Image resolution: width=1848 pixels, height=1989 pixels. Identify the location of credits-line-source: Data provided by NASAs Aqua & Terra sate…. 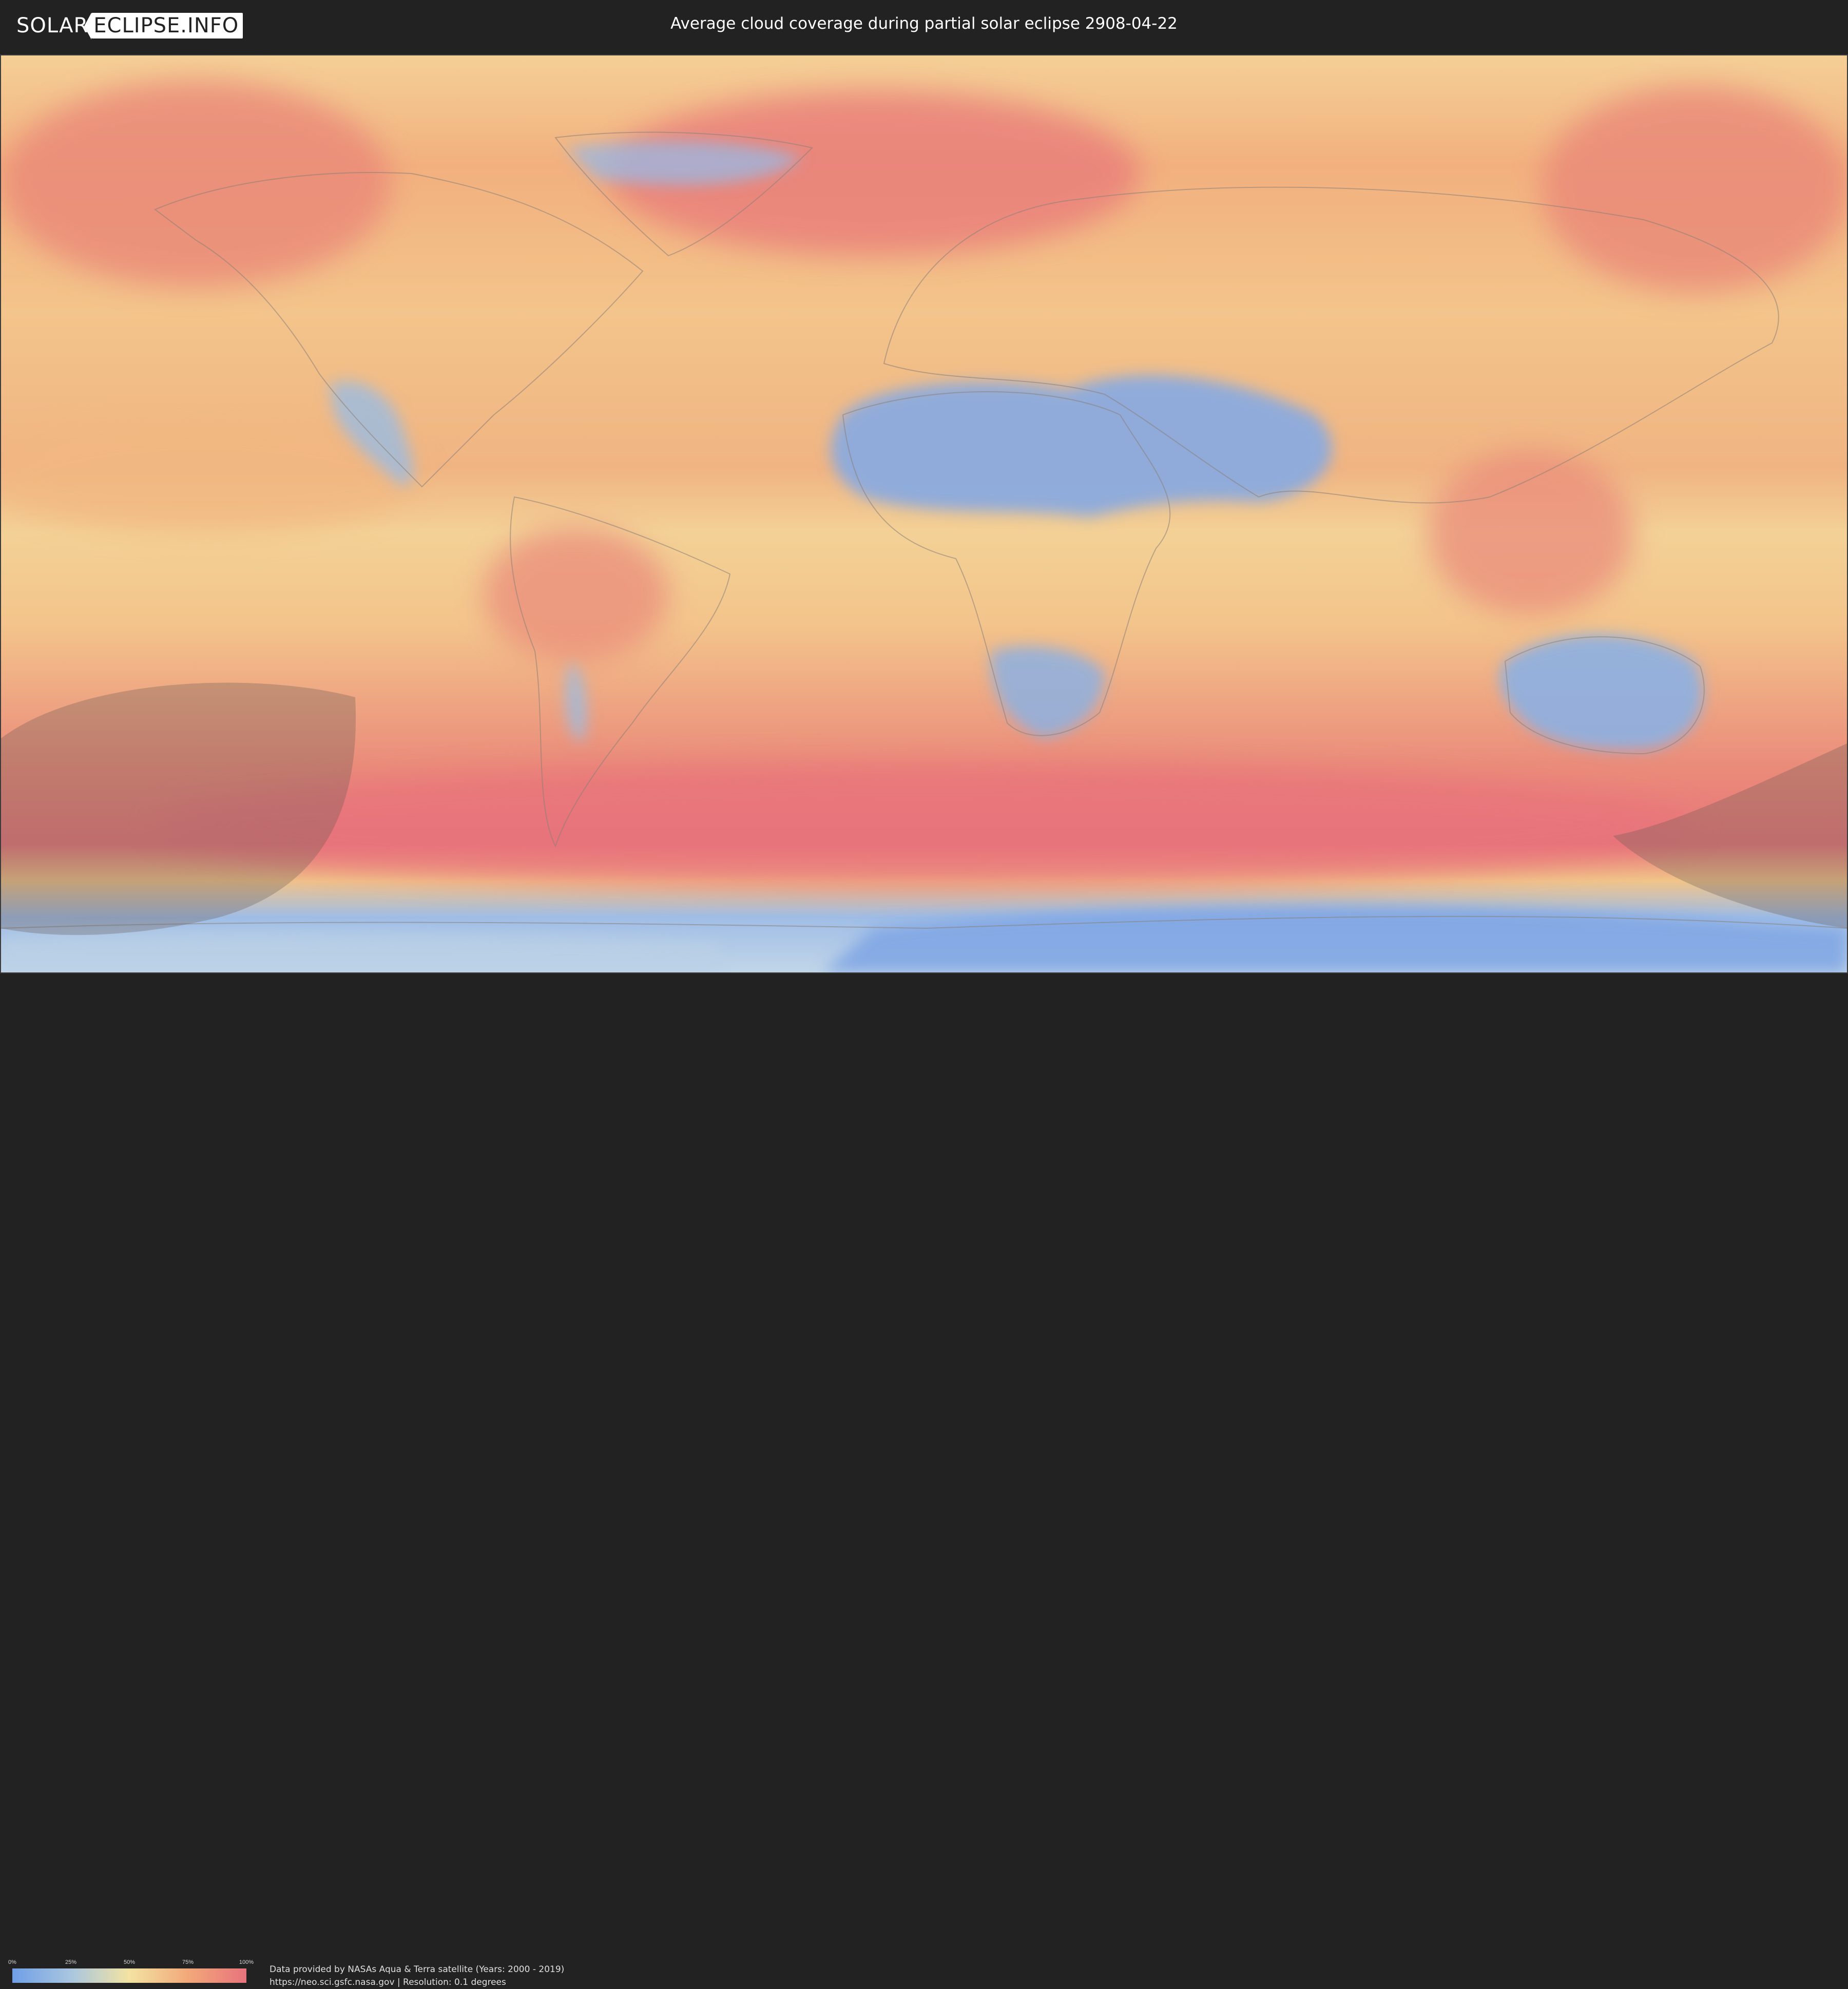
(417, 1969).